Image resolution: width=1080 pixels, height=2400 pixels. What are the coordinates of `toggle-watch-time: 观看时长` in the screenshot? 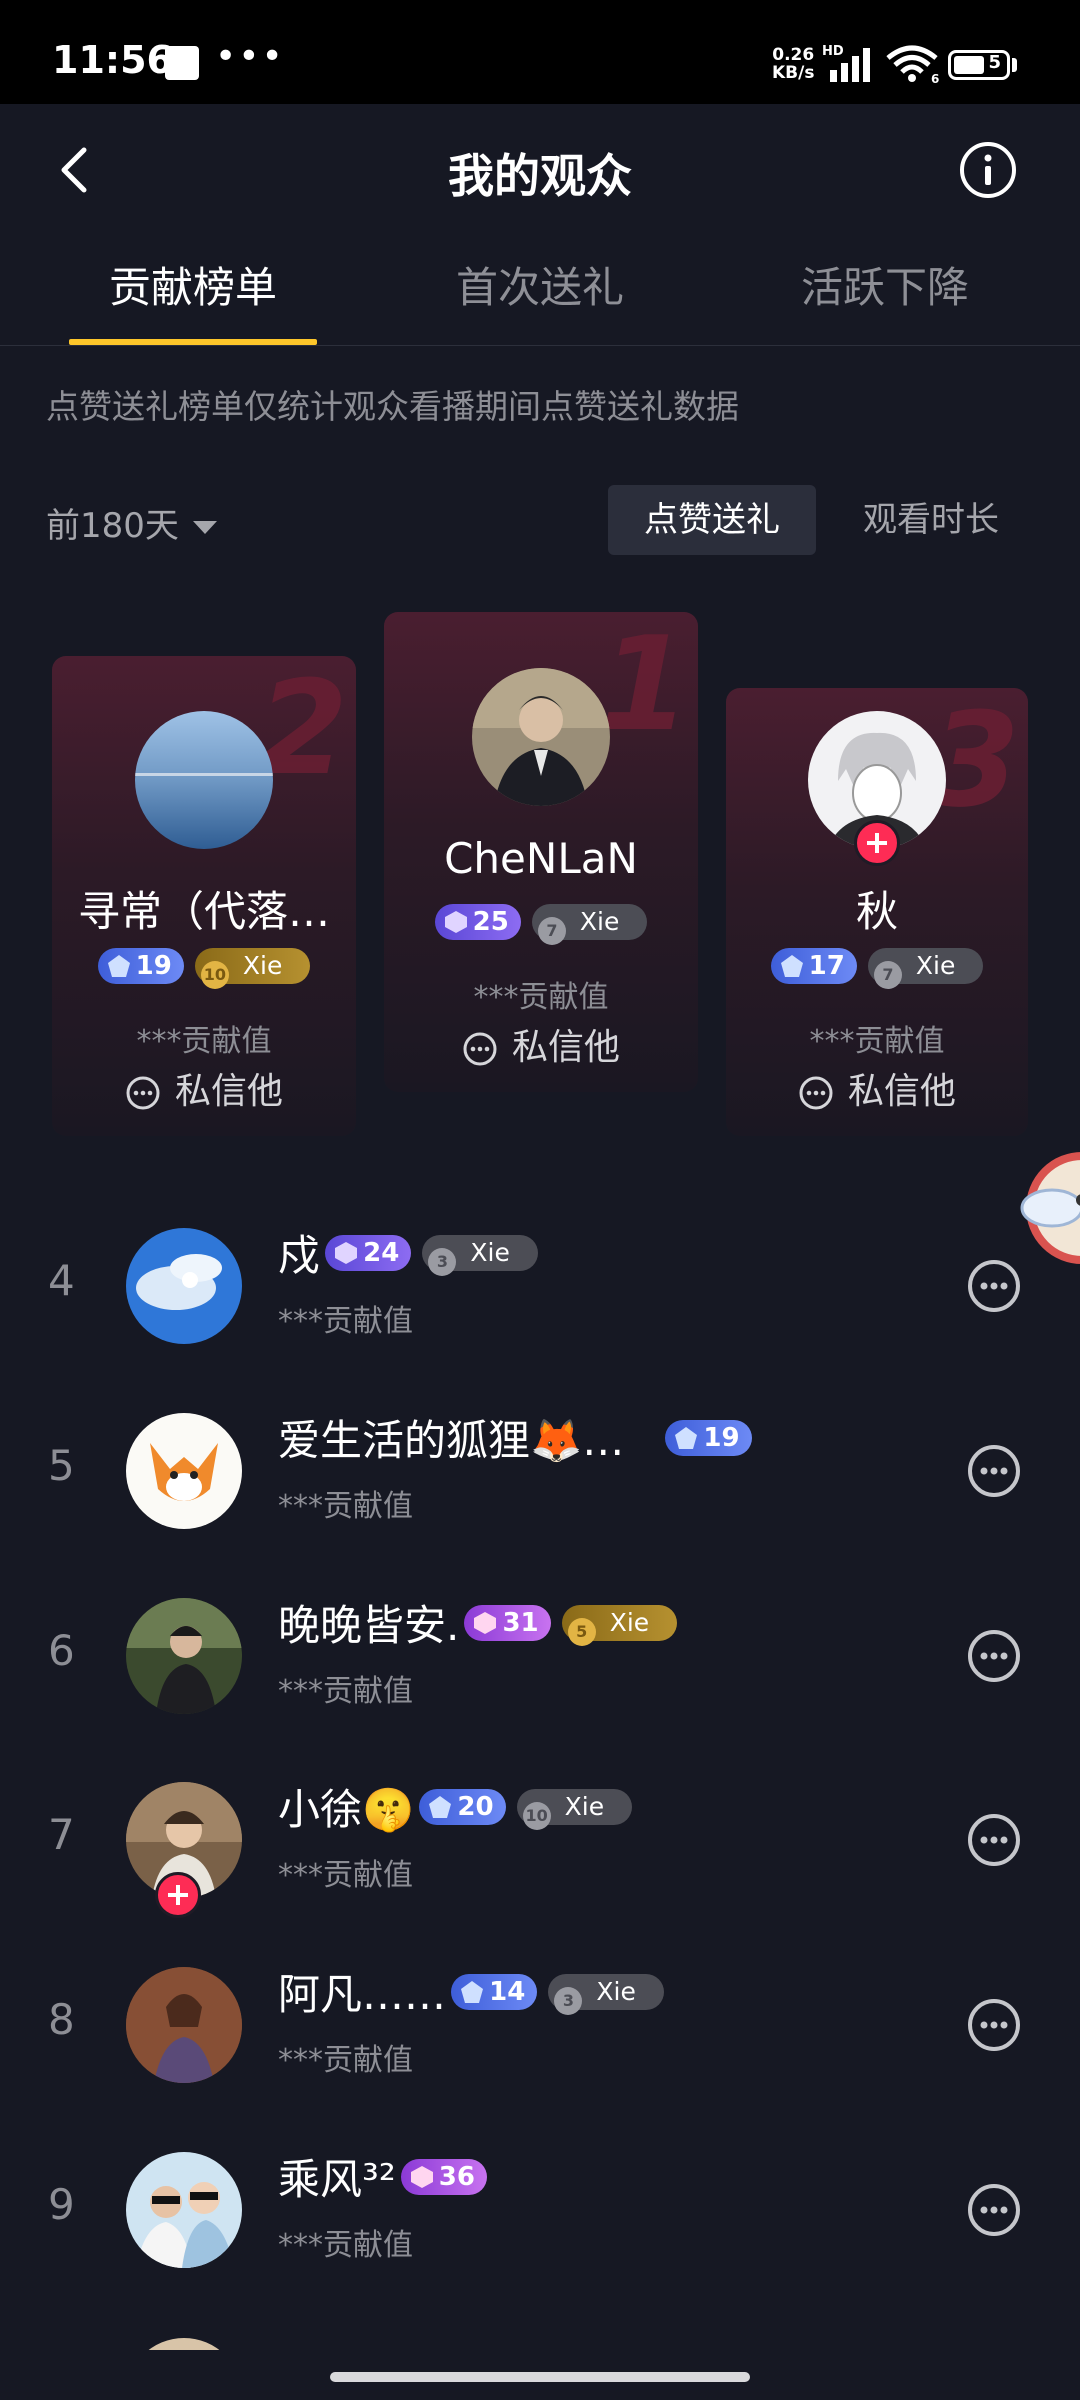 It's located at (931, 520).